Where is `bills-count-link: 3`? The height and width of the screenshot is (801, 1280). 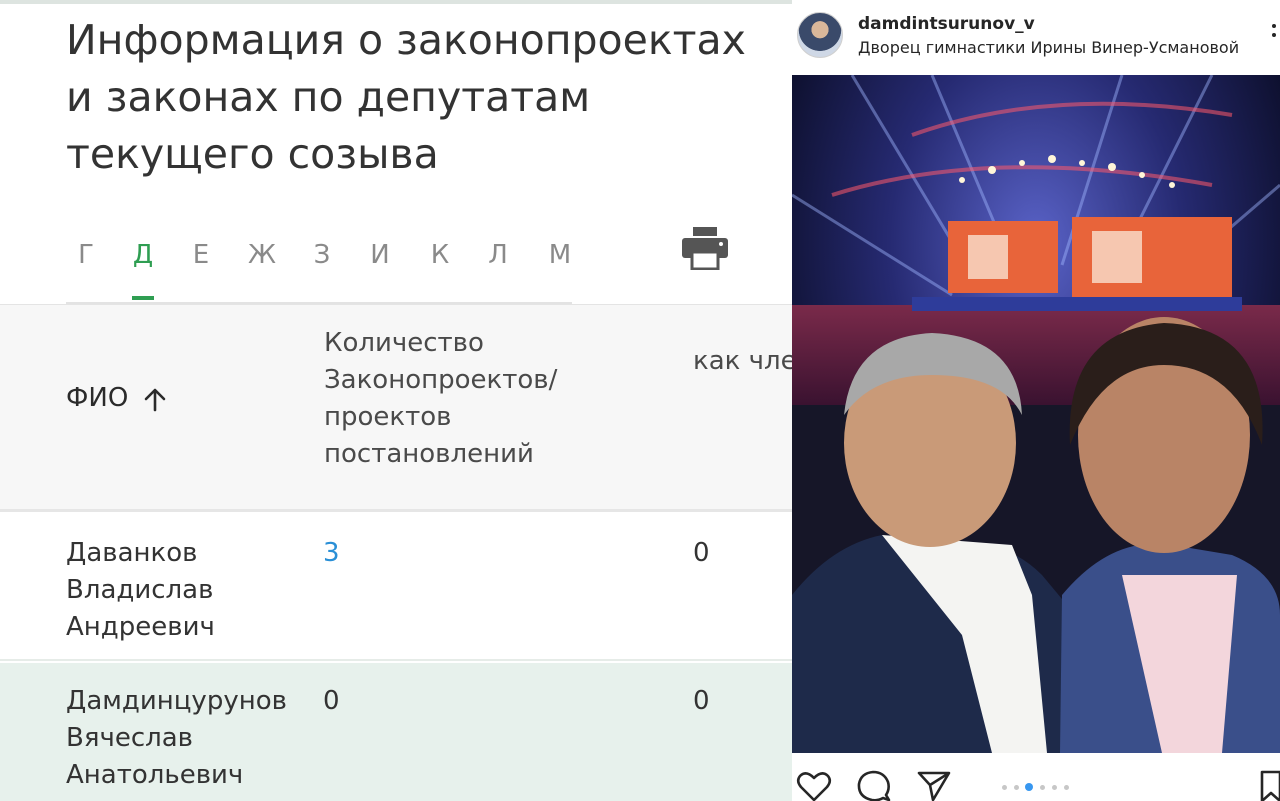 bills-count-link: 3 is located at coordinates (331, 553).